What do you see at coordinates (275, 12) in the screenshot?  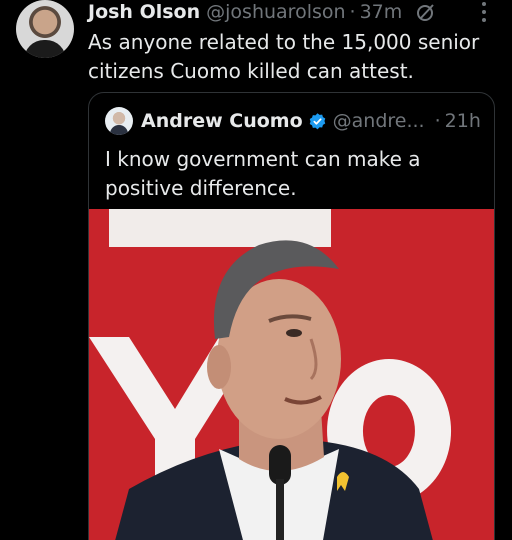 I see `author-handle: @joshuarolson` at bounding box center [275, 12].